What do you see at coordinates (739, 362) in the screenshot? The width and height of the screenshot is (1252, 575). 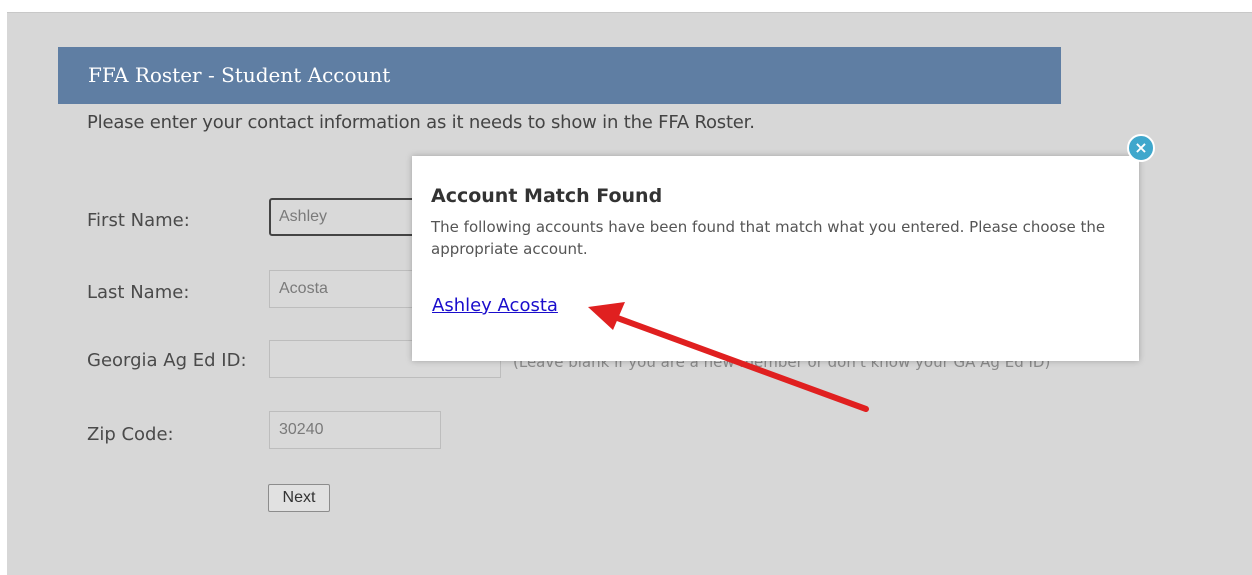 I see `arrow-shaft` at bounding box center [739, 362].